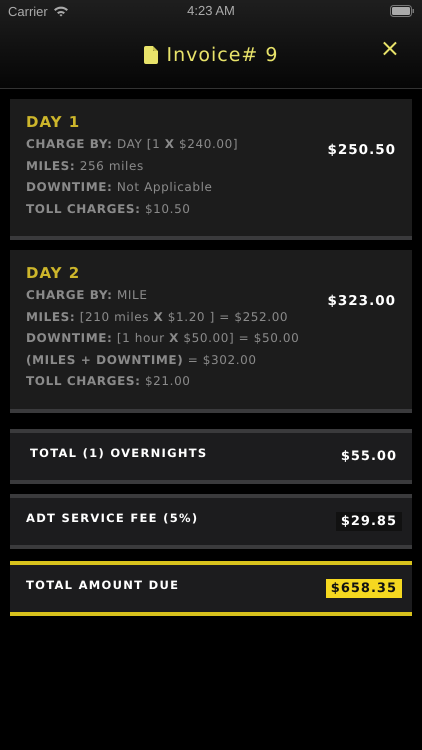  What do you see at coordinates (28, 11) in the screenshot?
I see `carrier-label: Carrier` at bounding box center [28, 11].